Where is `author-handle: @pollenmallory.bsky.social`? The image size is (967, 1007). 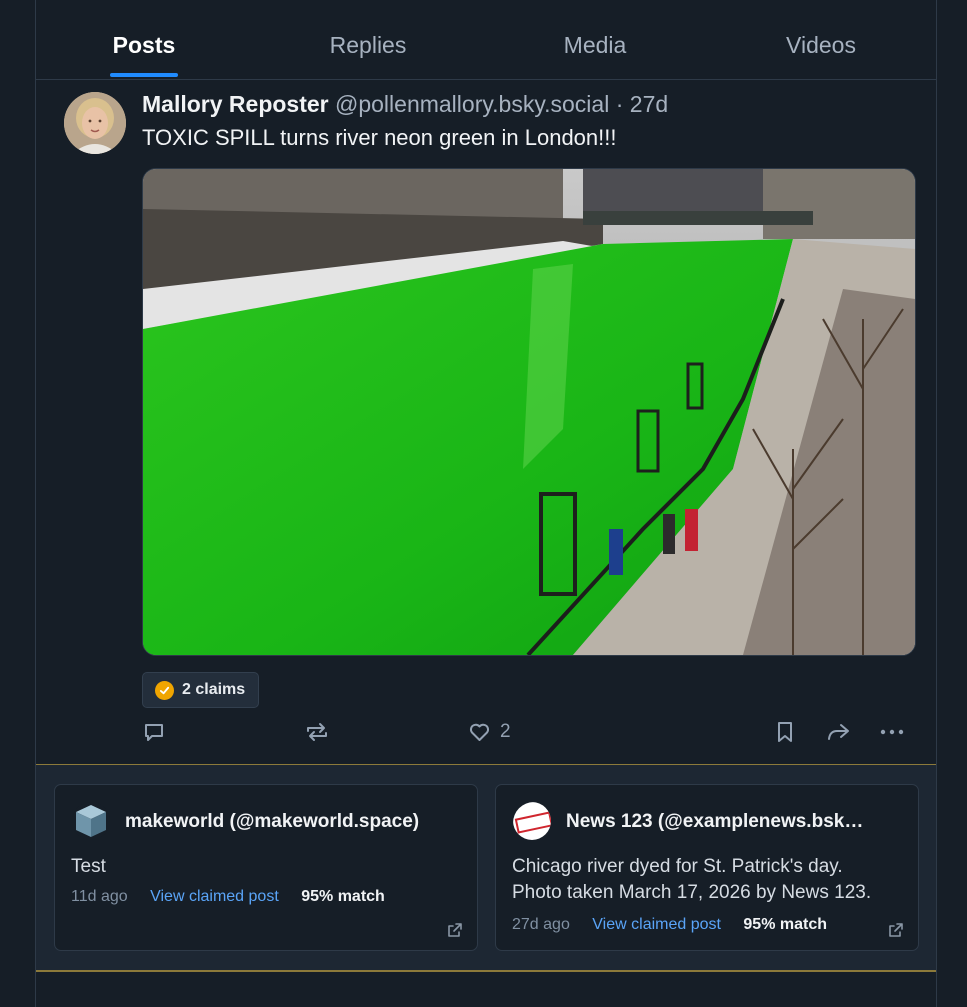 author-handle: @pollenmallory.bsky.social is located at coordinates (472, 104).